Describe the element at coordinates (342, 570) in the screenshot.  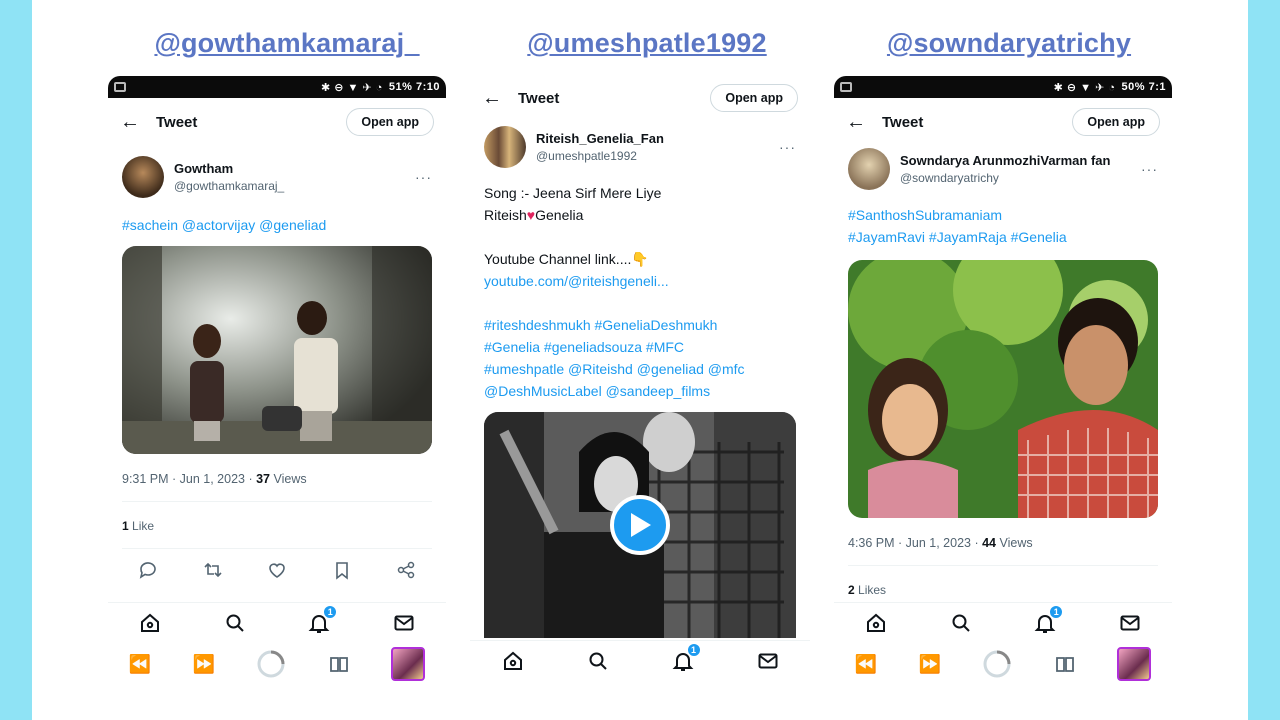
I see `bookmark-icon` at that location.